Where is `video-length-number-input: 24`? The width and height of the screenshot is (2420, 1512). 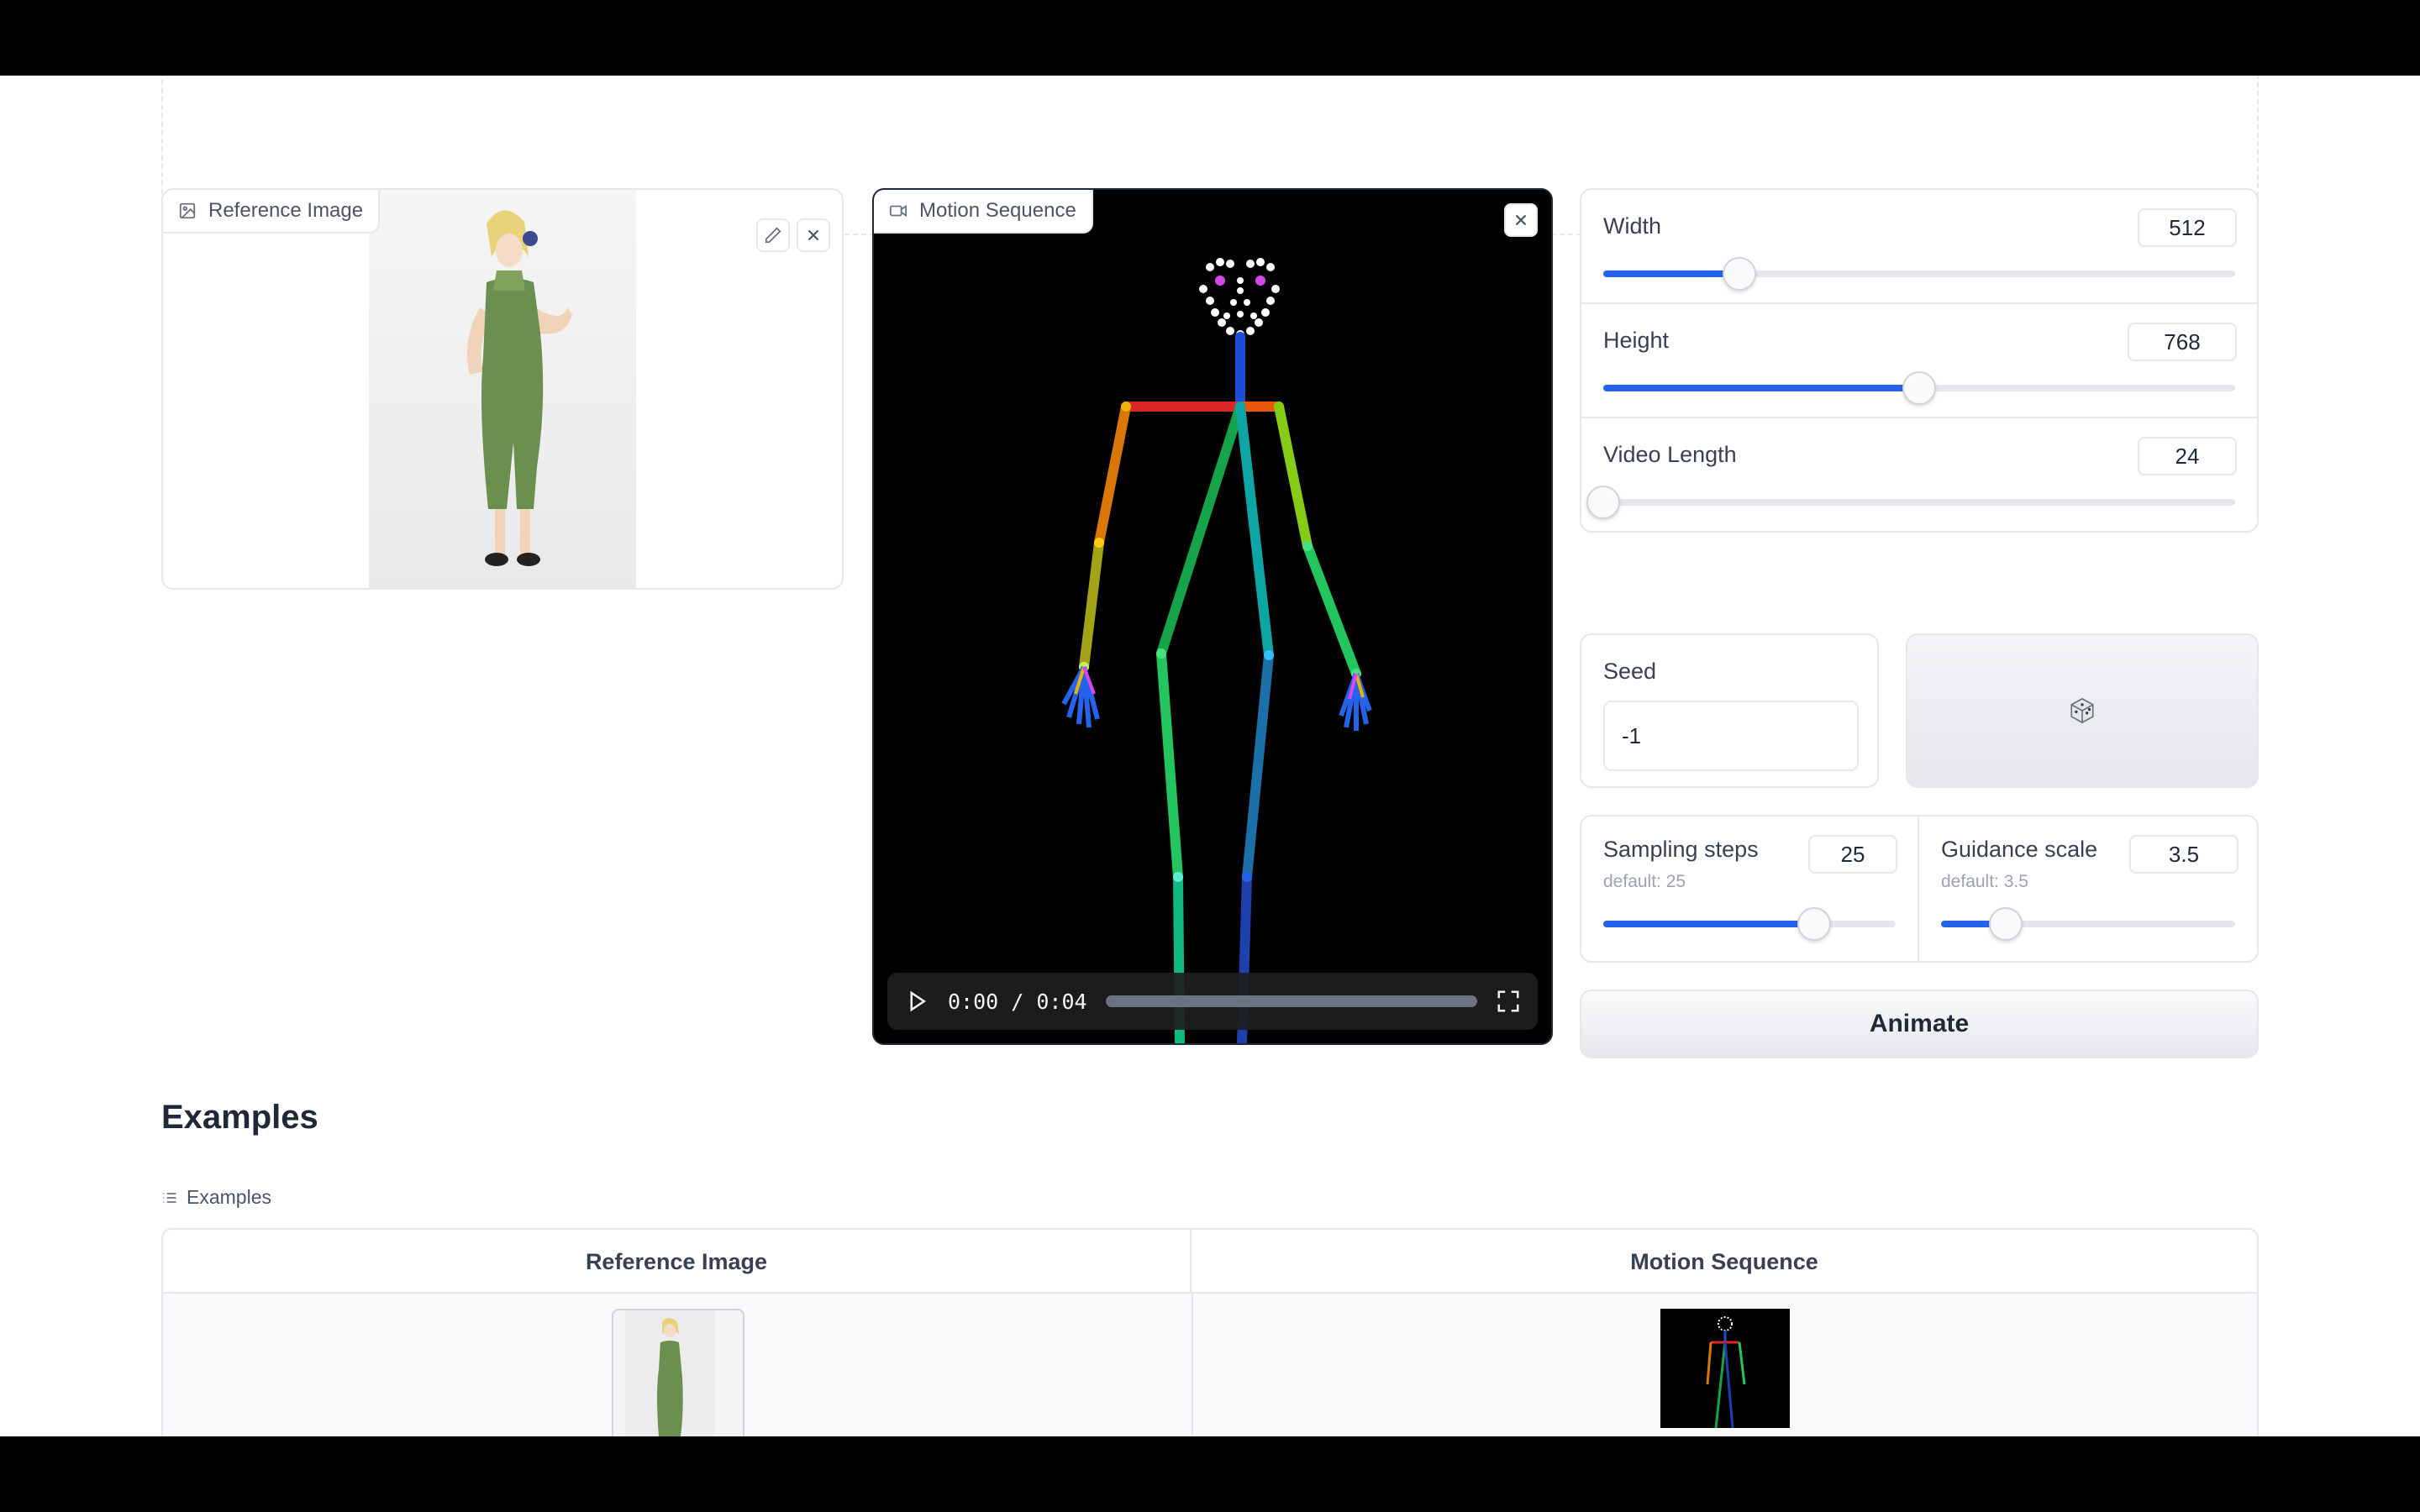
video-length-number-input: 24 is located at coordinates (2187, 456).